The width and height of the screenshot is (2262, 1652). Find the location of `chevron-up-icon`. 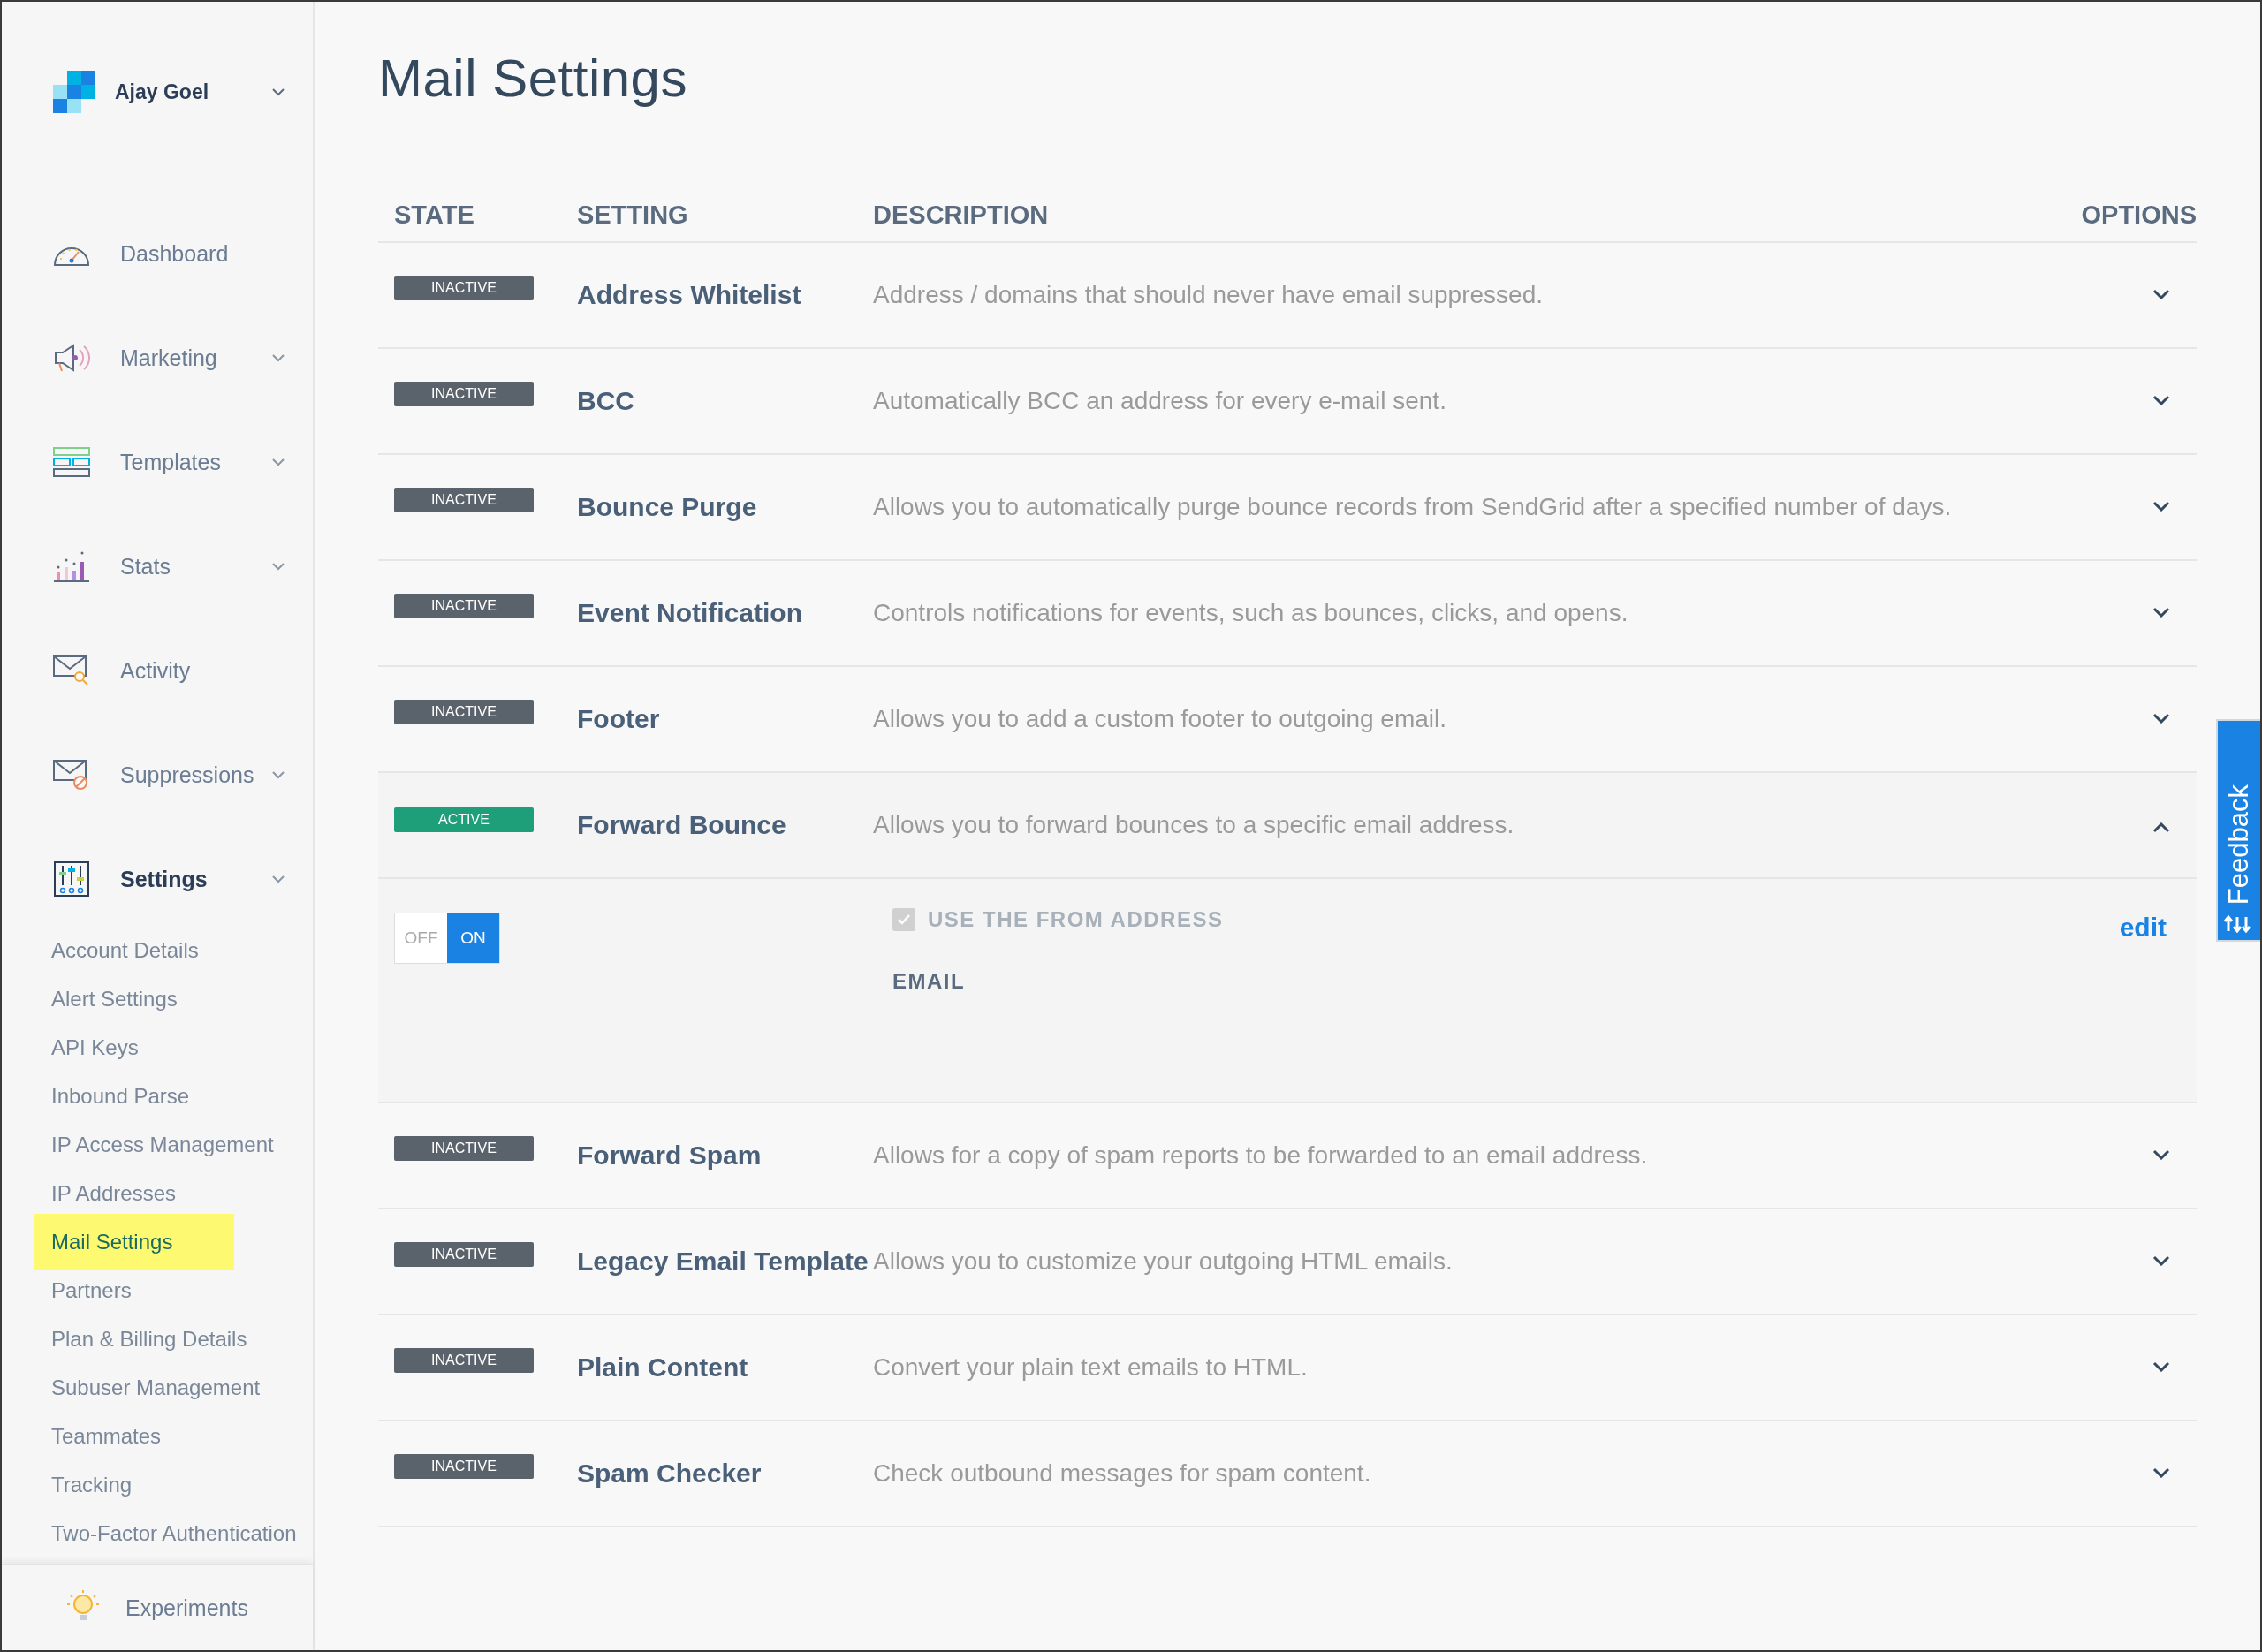

chevron-up-icon is located at coordinates (2161, 827).